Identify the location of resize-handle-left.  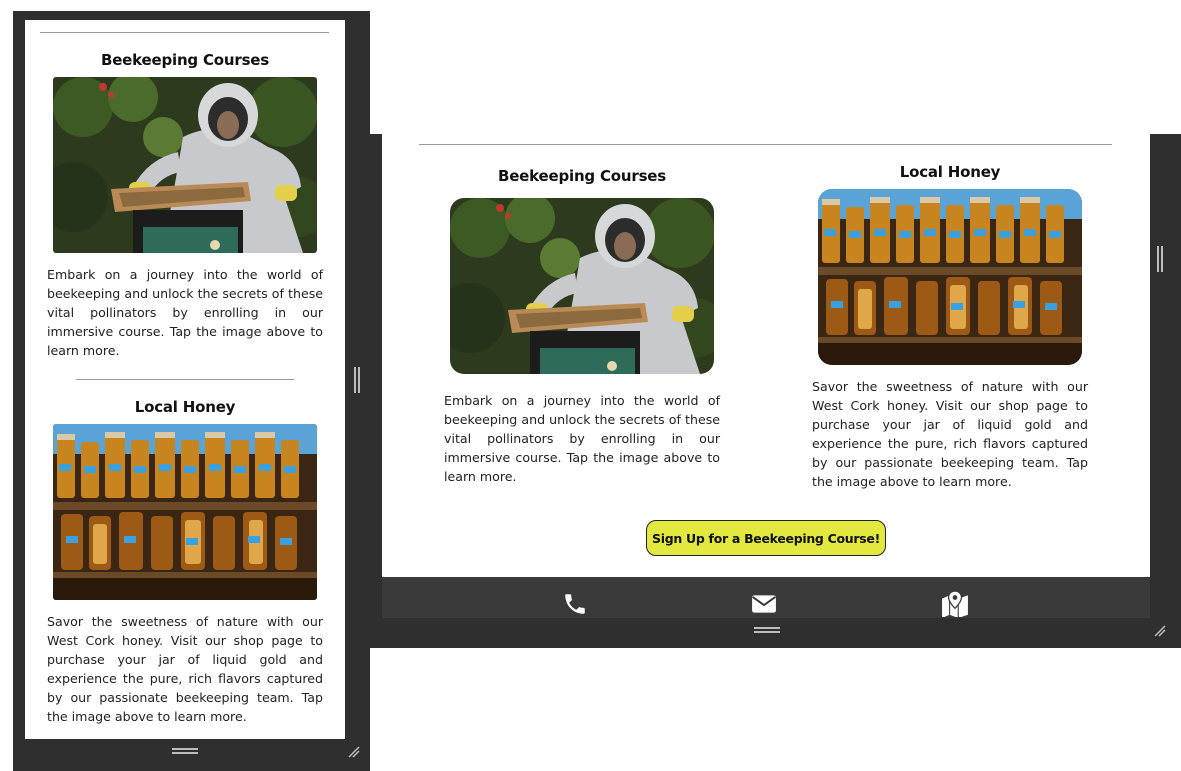
(357, 380).